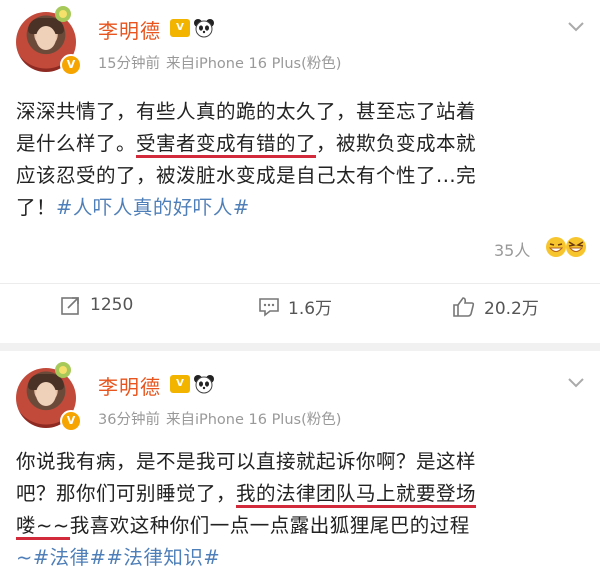  What do you see at coordinates (246, 111) in the screenshot?
I see `content-line: 深深共情了，有些人真的跪的太久了，甚至忘了站着` at bounding box center [246, 111].